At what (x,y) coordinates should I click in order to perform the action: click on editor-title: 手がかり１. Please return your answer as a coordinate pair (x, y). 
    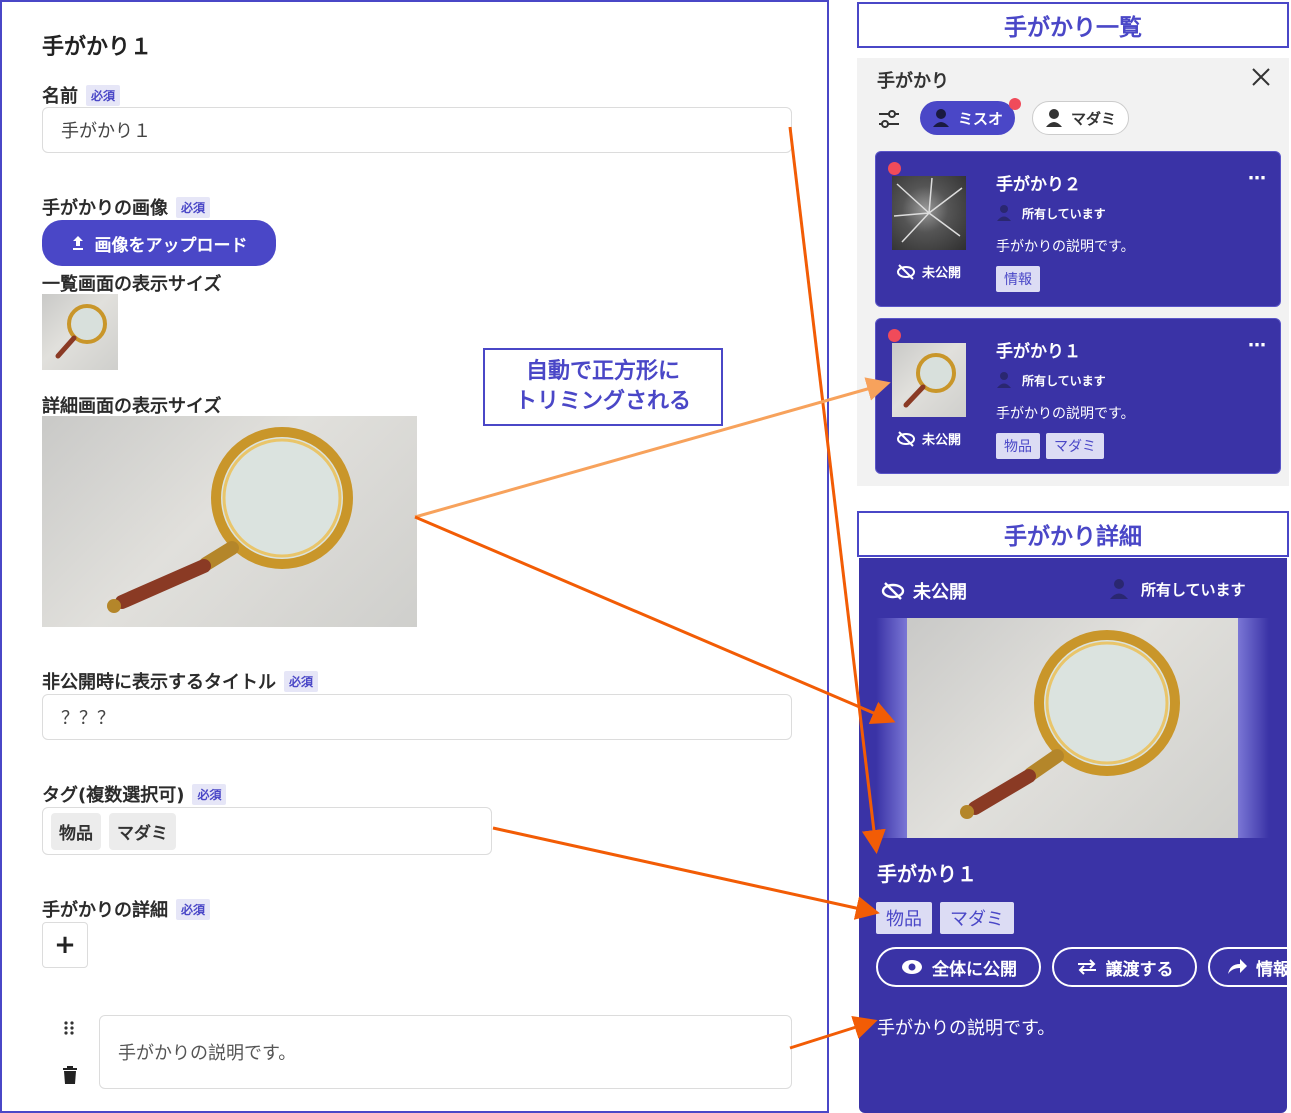
    Looking at the image, I should click on (97, 47).